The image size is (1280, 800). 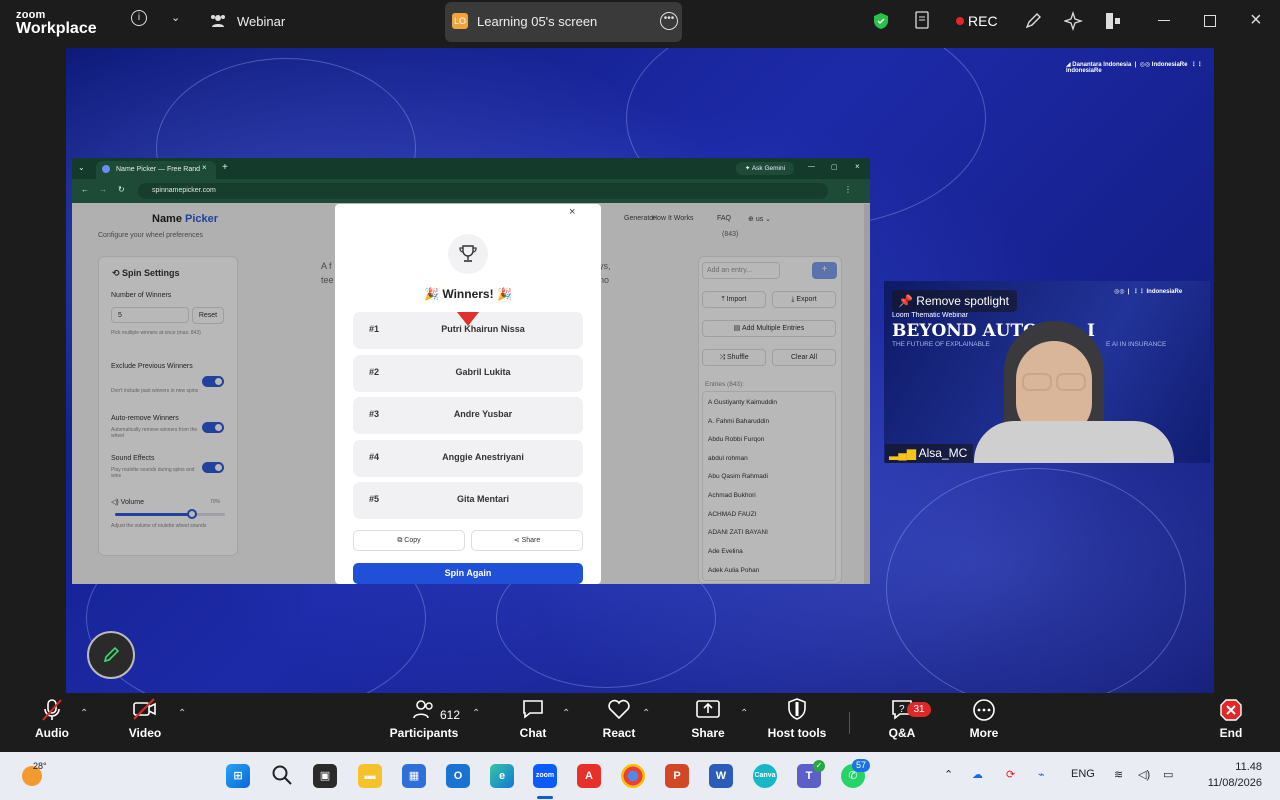 What do you see at coordinates (476, 713) in the screenshot?
I see `participants-caret-icon: ⌃` at bounding box center [476, 713].